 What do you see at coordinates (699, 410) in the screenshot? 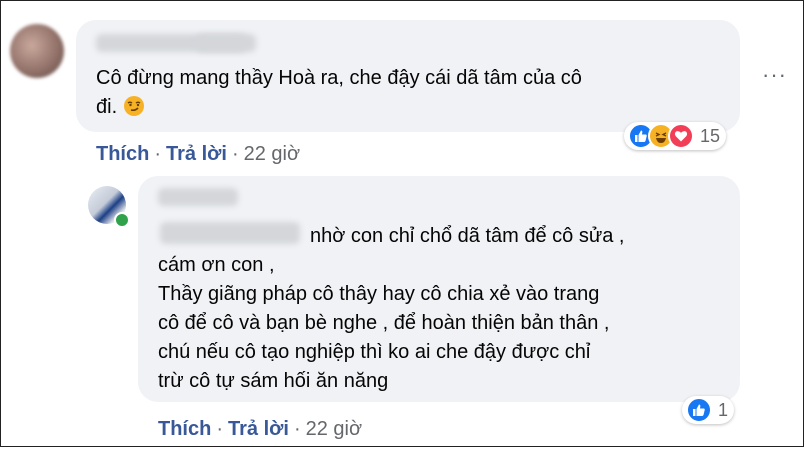
I see `like-icon` at bounding box center [699, 410].